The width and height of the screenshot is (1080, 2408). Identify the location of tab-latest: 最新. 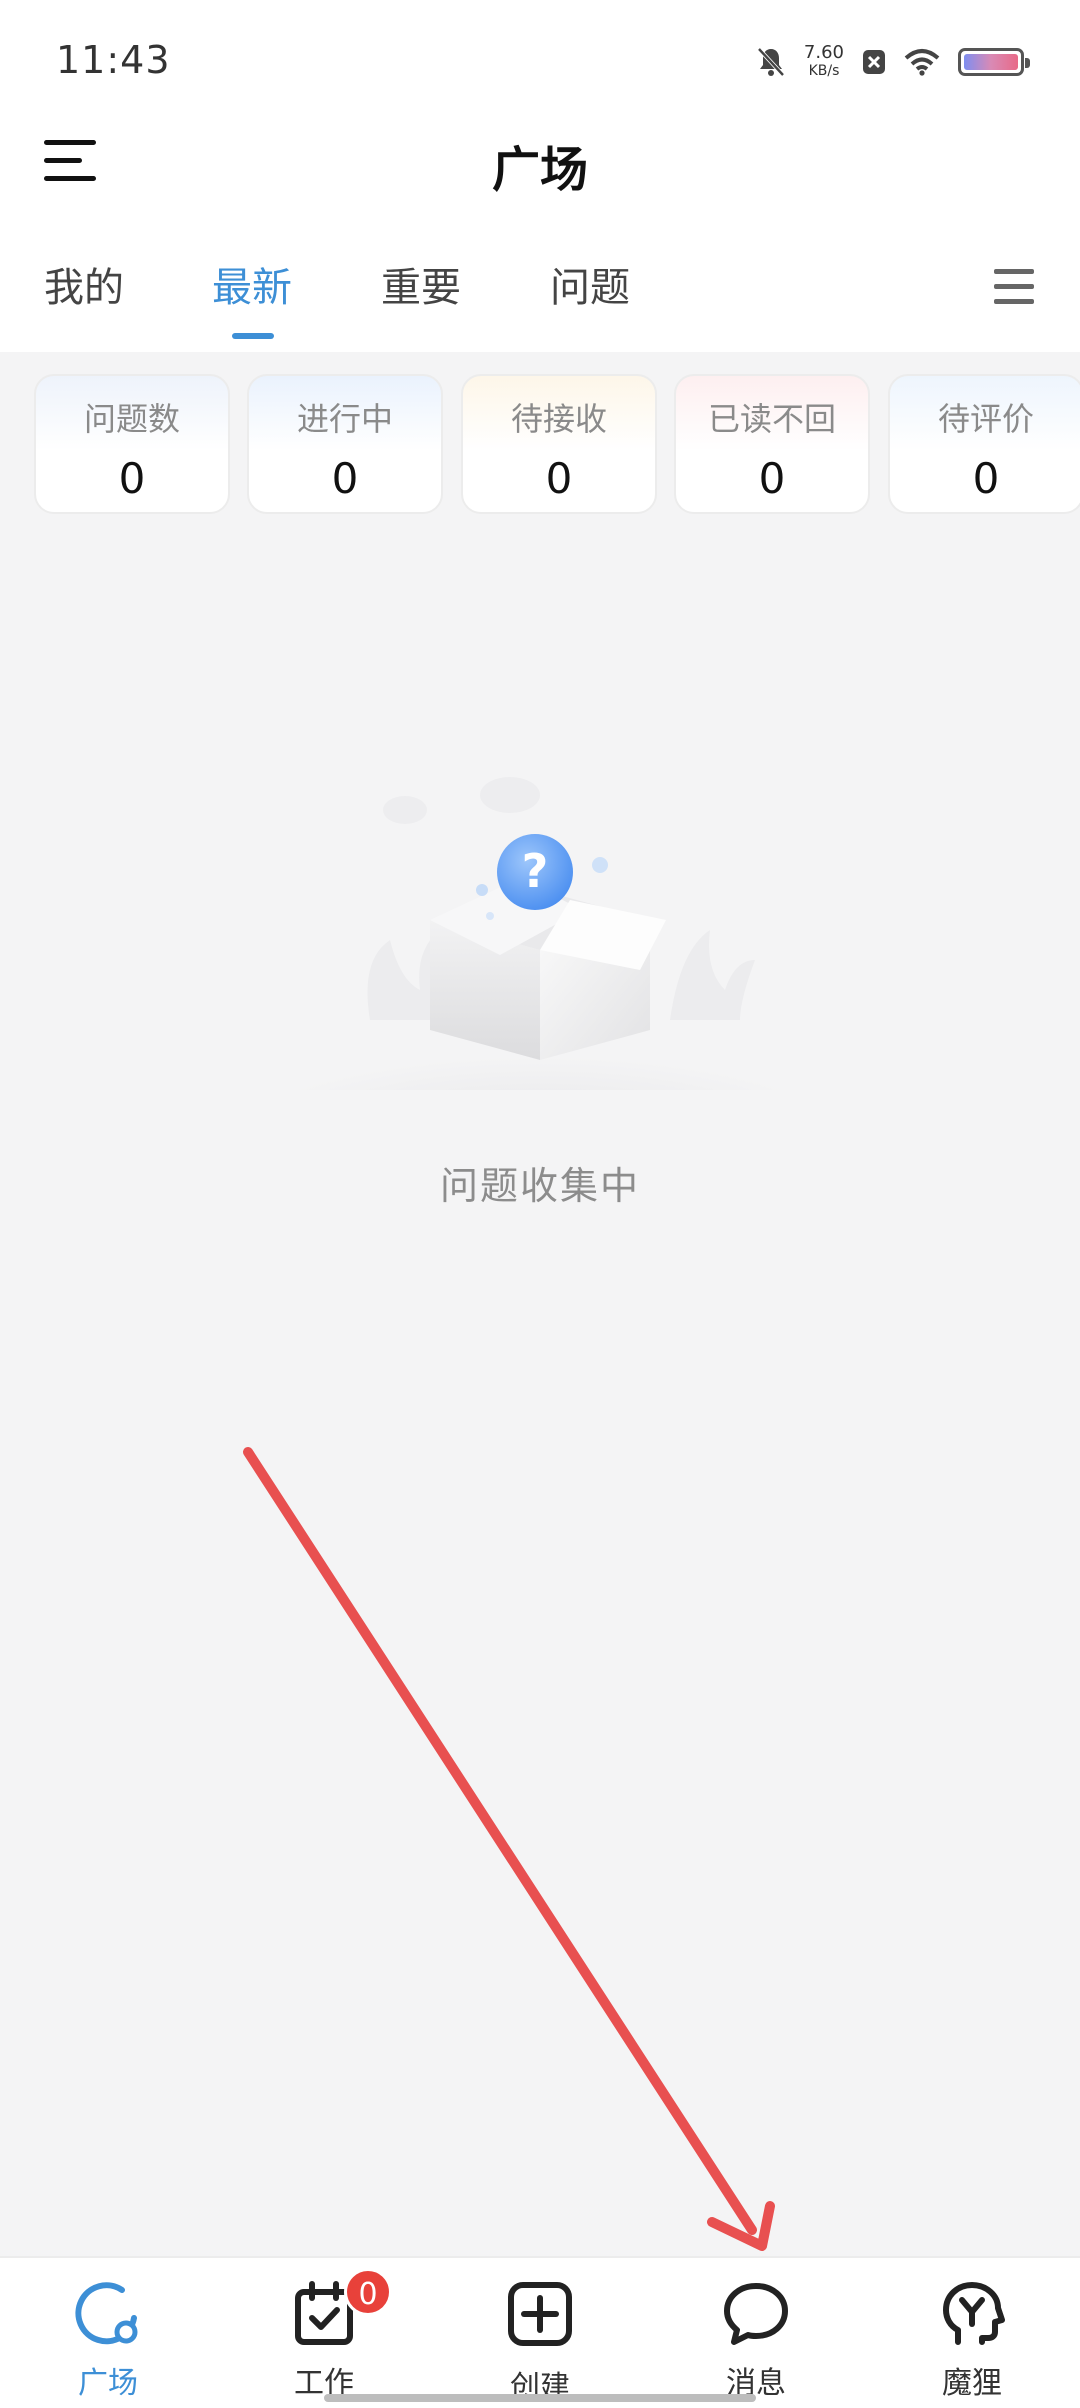
(252, 284).